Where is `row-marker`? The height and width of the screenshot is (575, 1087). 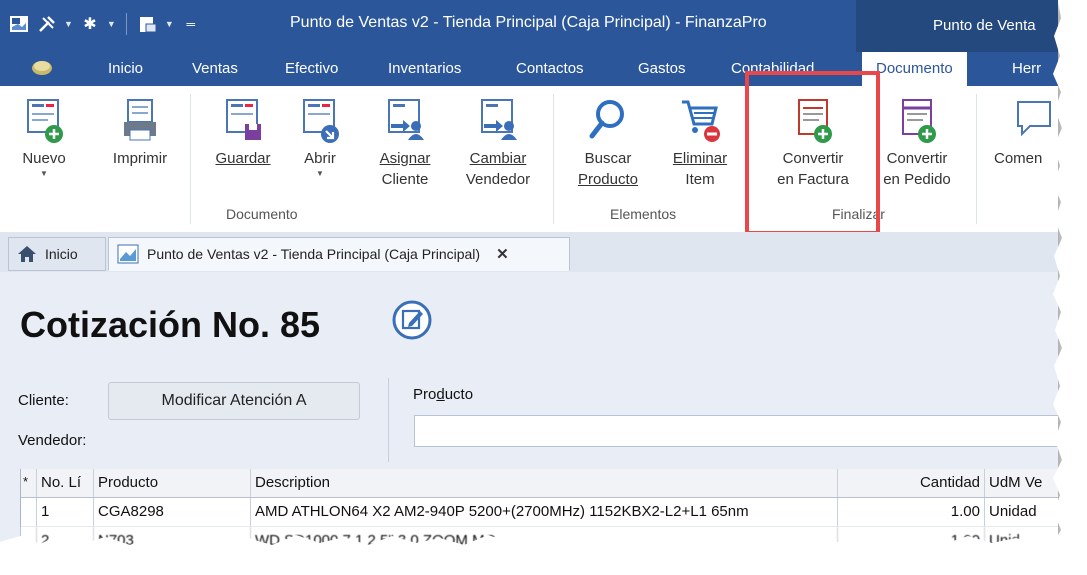 row-marker is located at coordinates (29, 512).